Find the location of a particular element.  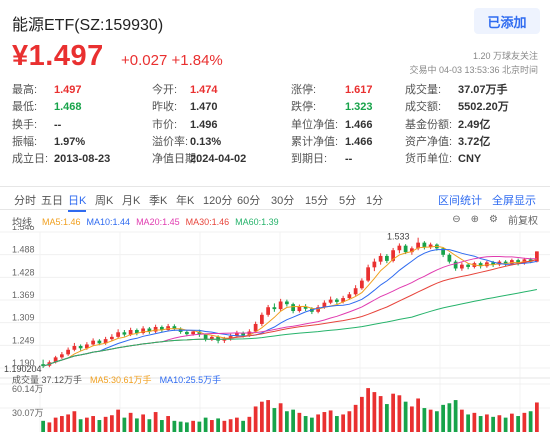

tab-8: 60分 is located at coordinates (248, 200).